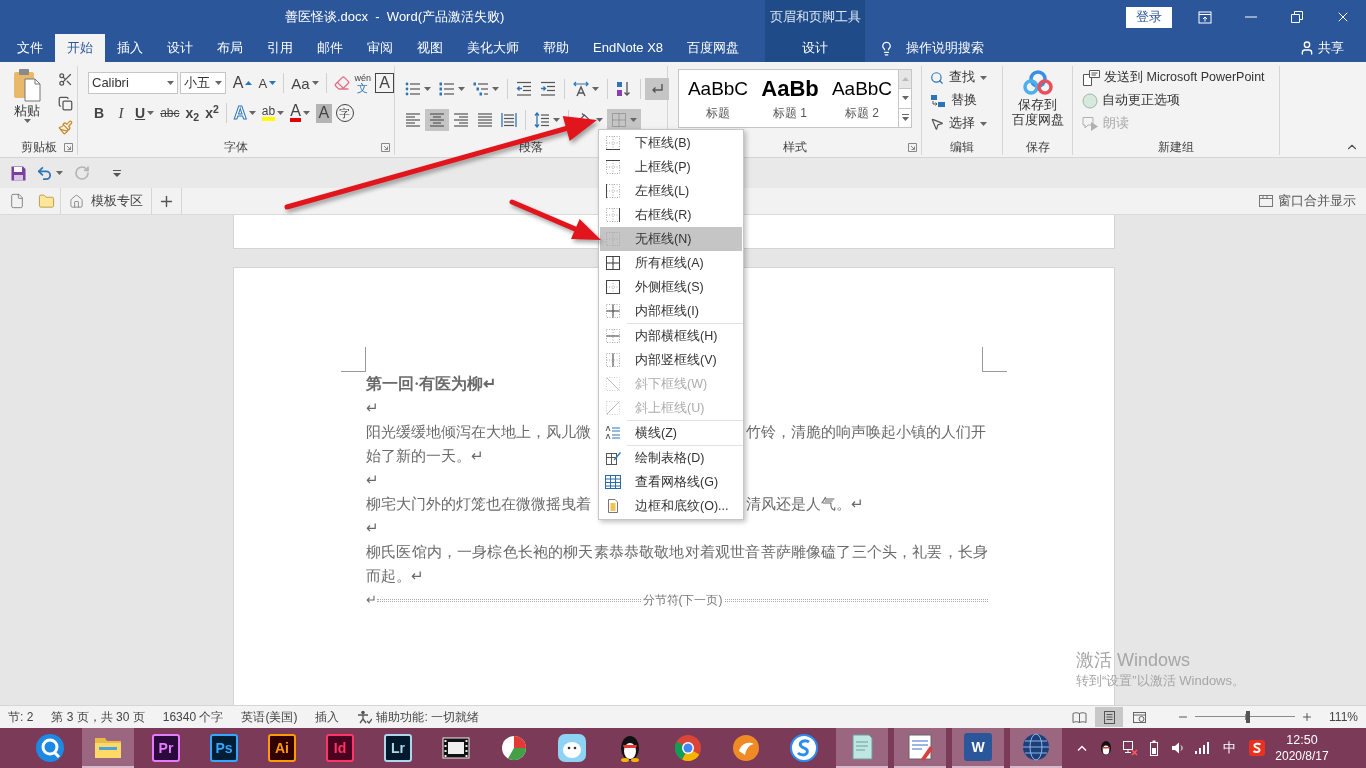  I want to click on distributed-align-icon, so click(509, 120).